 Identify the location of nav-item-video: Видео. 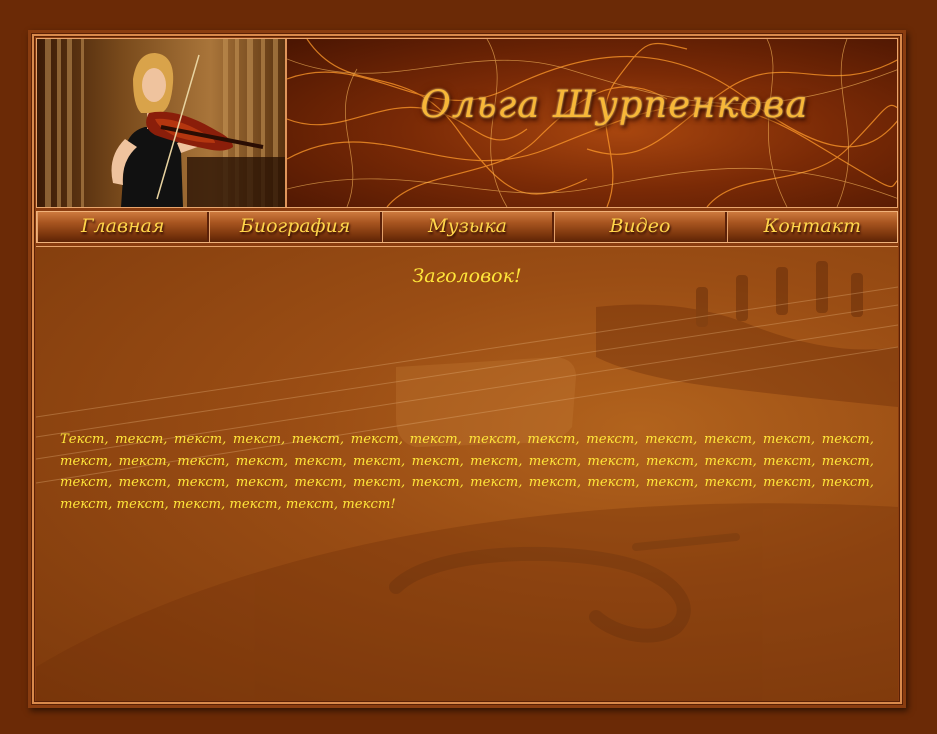
(640, 227).